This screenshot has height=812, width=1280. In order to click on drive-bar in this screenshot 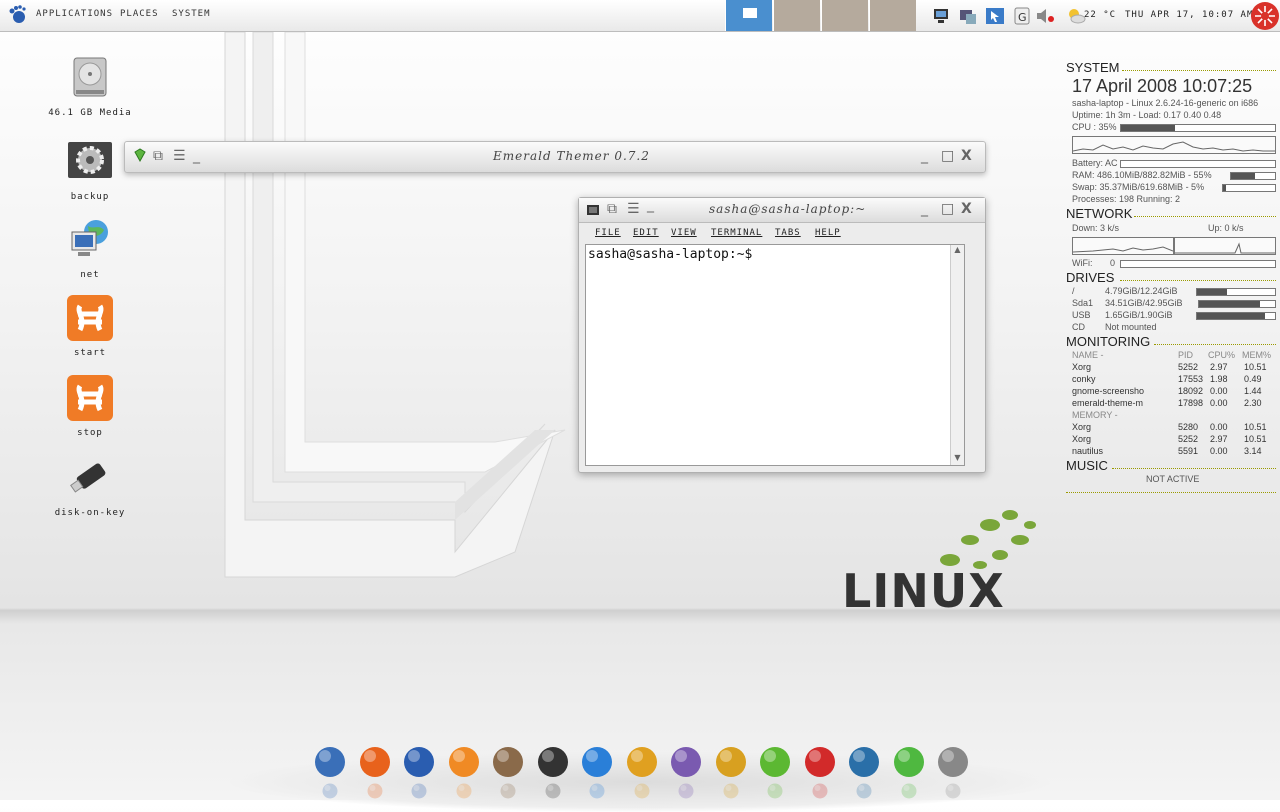, I will do `click(1237, 304)`.